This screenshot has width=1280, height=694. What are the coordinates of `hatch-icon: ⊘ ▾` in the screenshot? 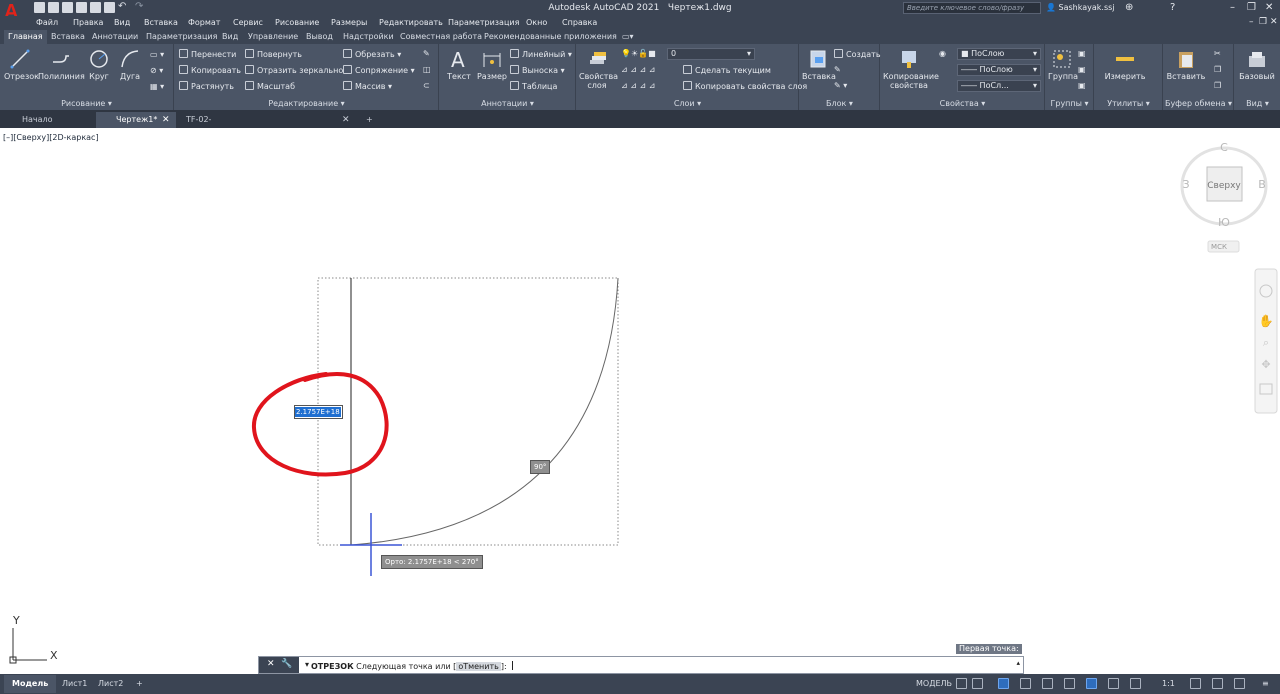 It's located at (156, 70).